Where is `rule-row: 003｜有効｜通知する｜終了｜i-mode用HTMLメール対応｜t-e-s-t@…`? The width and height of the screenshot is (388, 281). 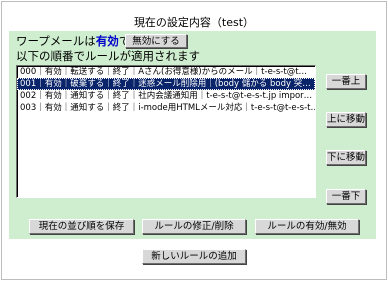
rule-row: 003｜有効｜通知する｜終了｜i-mode用HTMLメール対応｜t-e-s-t@… is located at coordinates (166, 108).